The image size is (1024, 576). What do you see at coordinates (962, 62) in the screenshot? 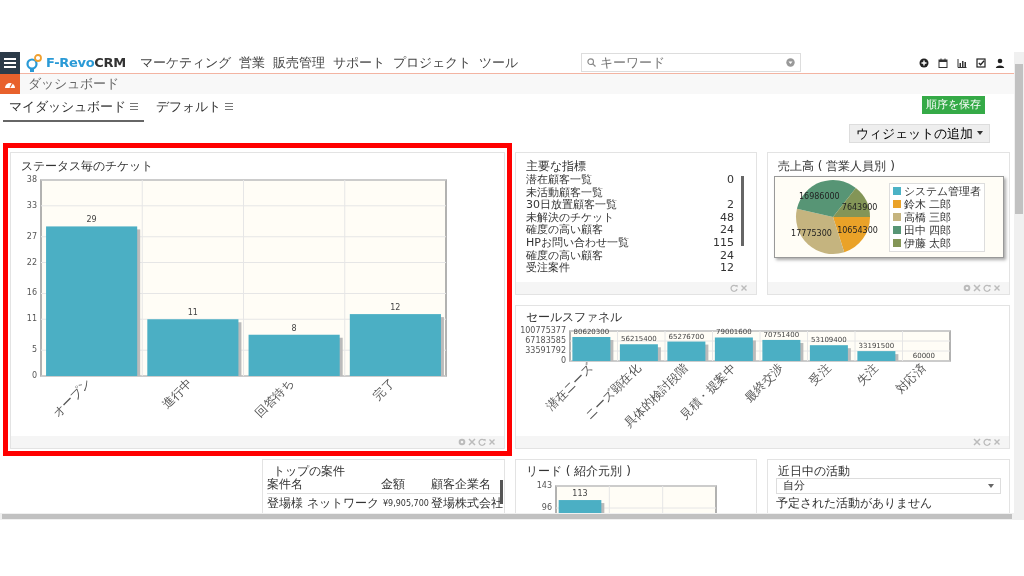
I see `bar-chart-icon` at bounding box center [962, 62].